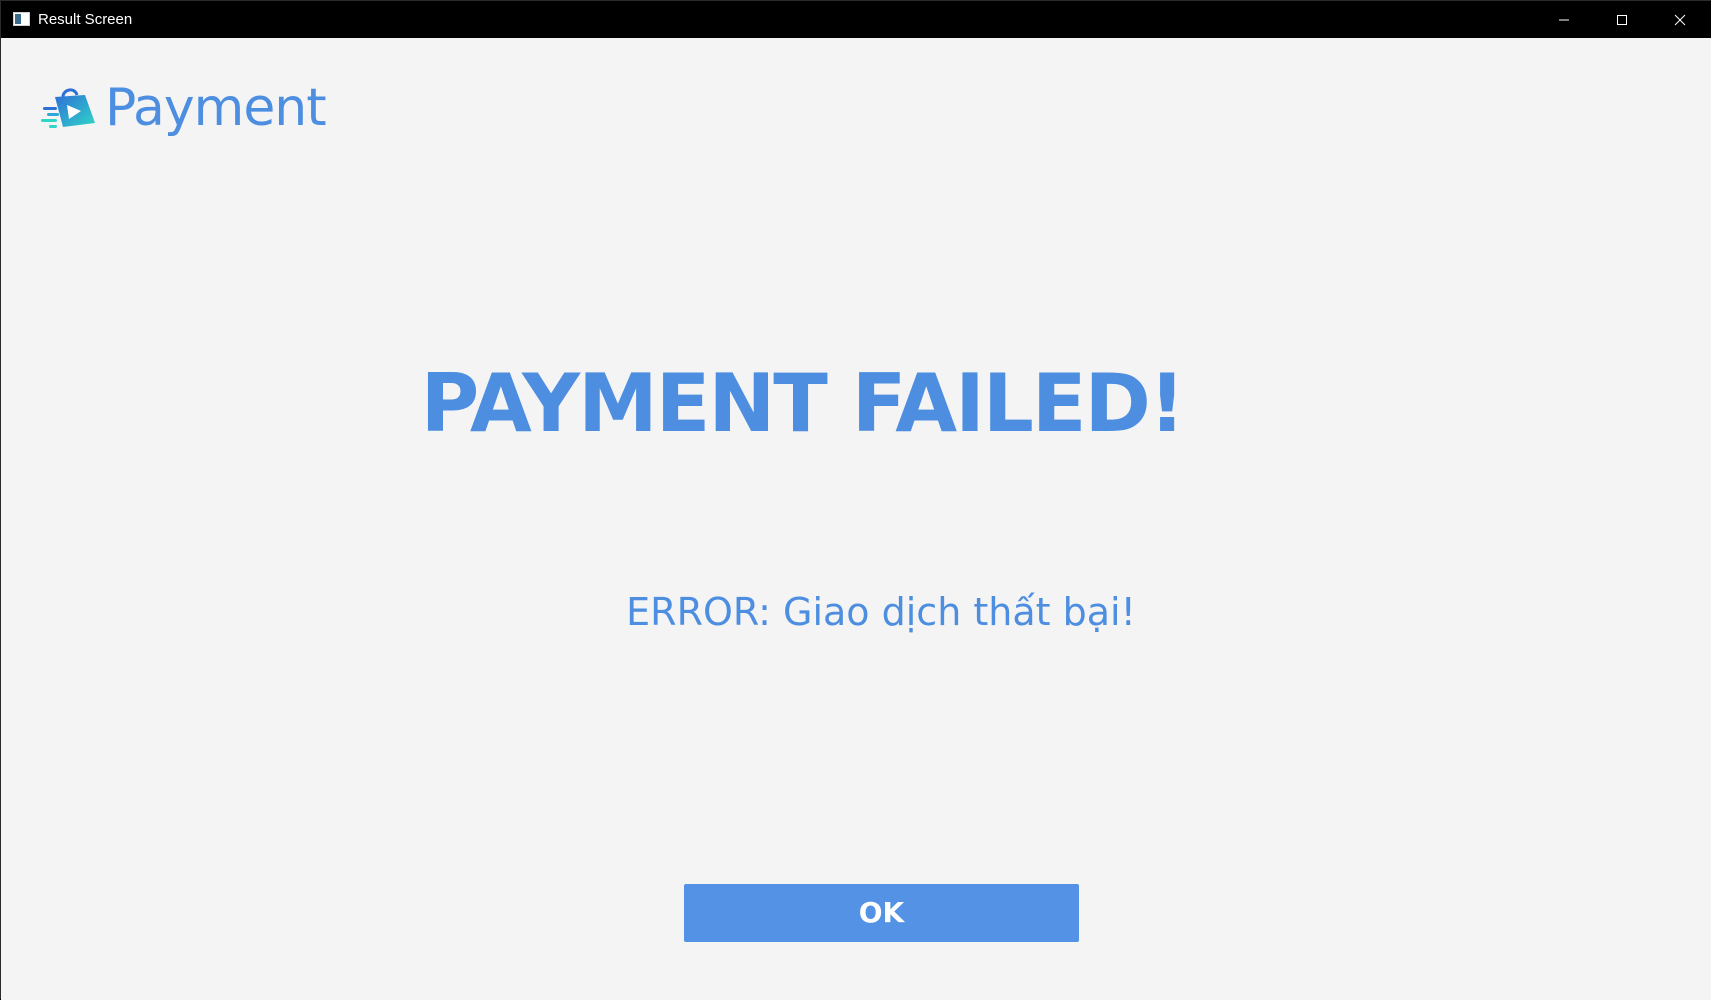 The width and height of the screenshot is (1711, 1000). I want to click on close-icon, so click(1680, 19).